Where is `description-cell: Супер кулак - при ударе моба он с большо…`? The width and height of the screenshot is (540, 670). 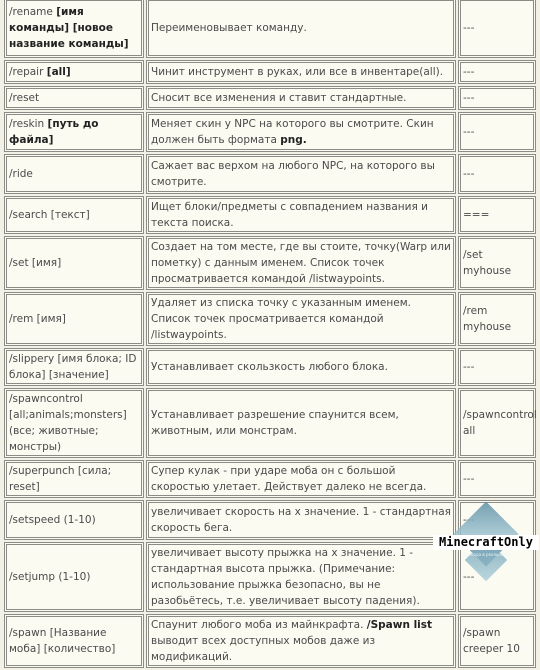 description-cell: Супер кулак - при ударе моба он с большо… is located at coordinates (301, 479).